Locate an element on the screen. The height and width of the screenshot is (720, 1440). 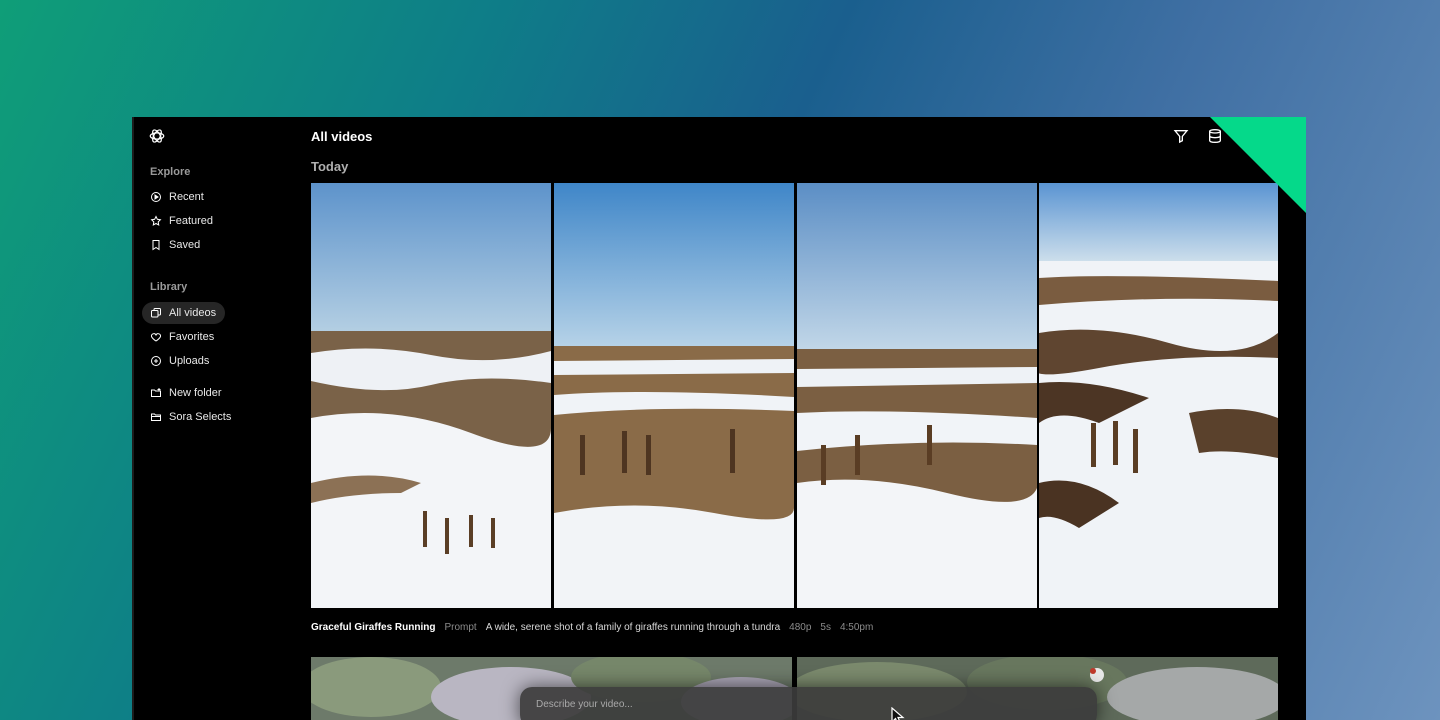
sidebar-item-sora-selects: Sora Selects is located at coordinates (191, 417).